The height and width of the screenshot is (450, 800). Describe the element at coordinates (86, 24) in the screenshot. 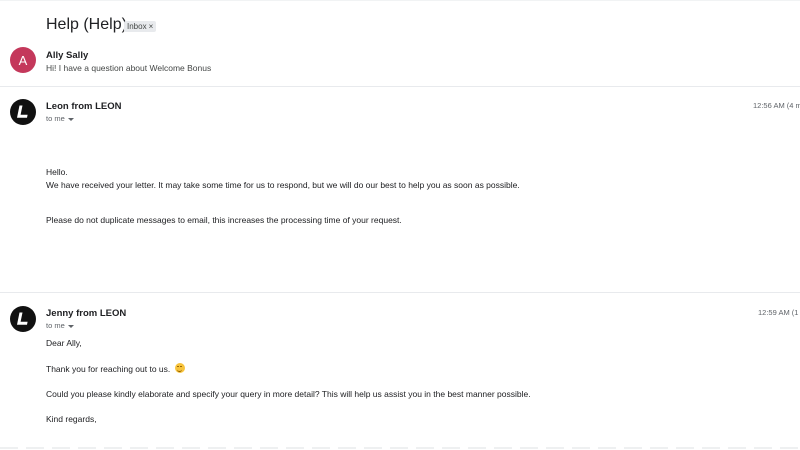

I see `thread-subject: Help (Help)` at that location.